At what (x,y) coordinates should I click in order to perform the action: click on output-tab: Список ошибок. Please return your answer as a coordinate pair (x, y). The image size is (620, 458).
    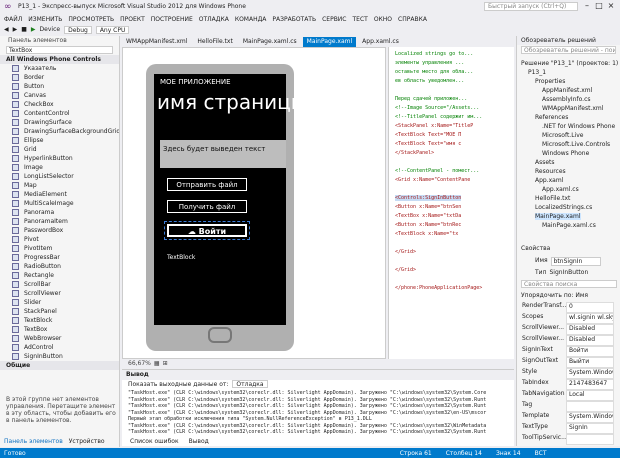
    Looking at the image, I should click on (154, 441).